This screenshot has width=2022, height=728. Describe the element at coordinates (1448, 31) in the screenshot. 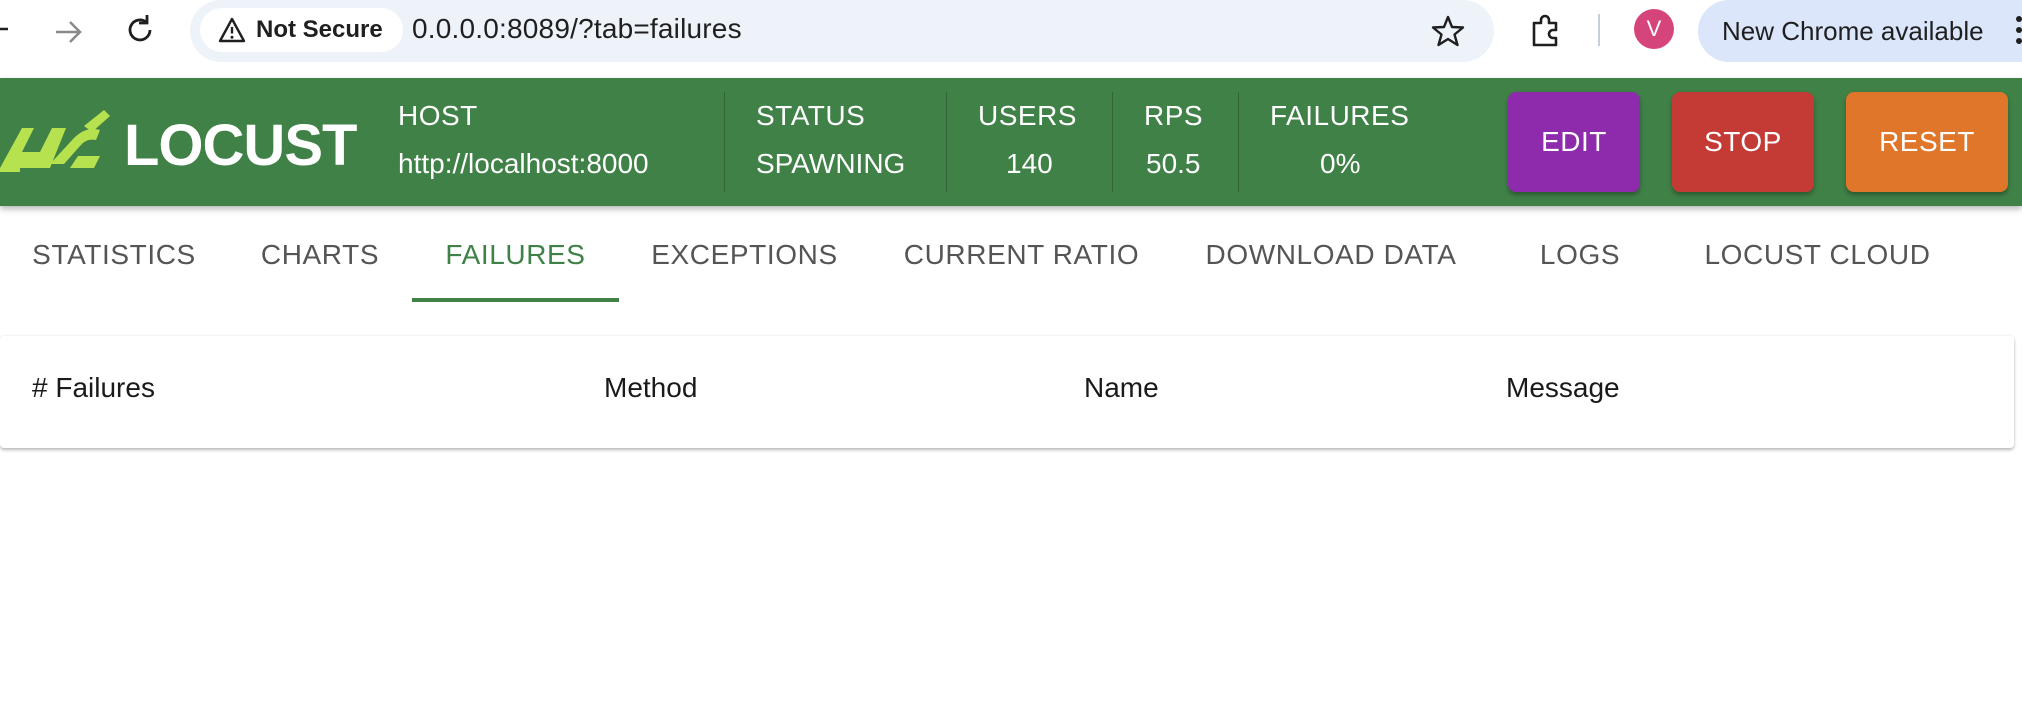

I see `star-icon` at that location.